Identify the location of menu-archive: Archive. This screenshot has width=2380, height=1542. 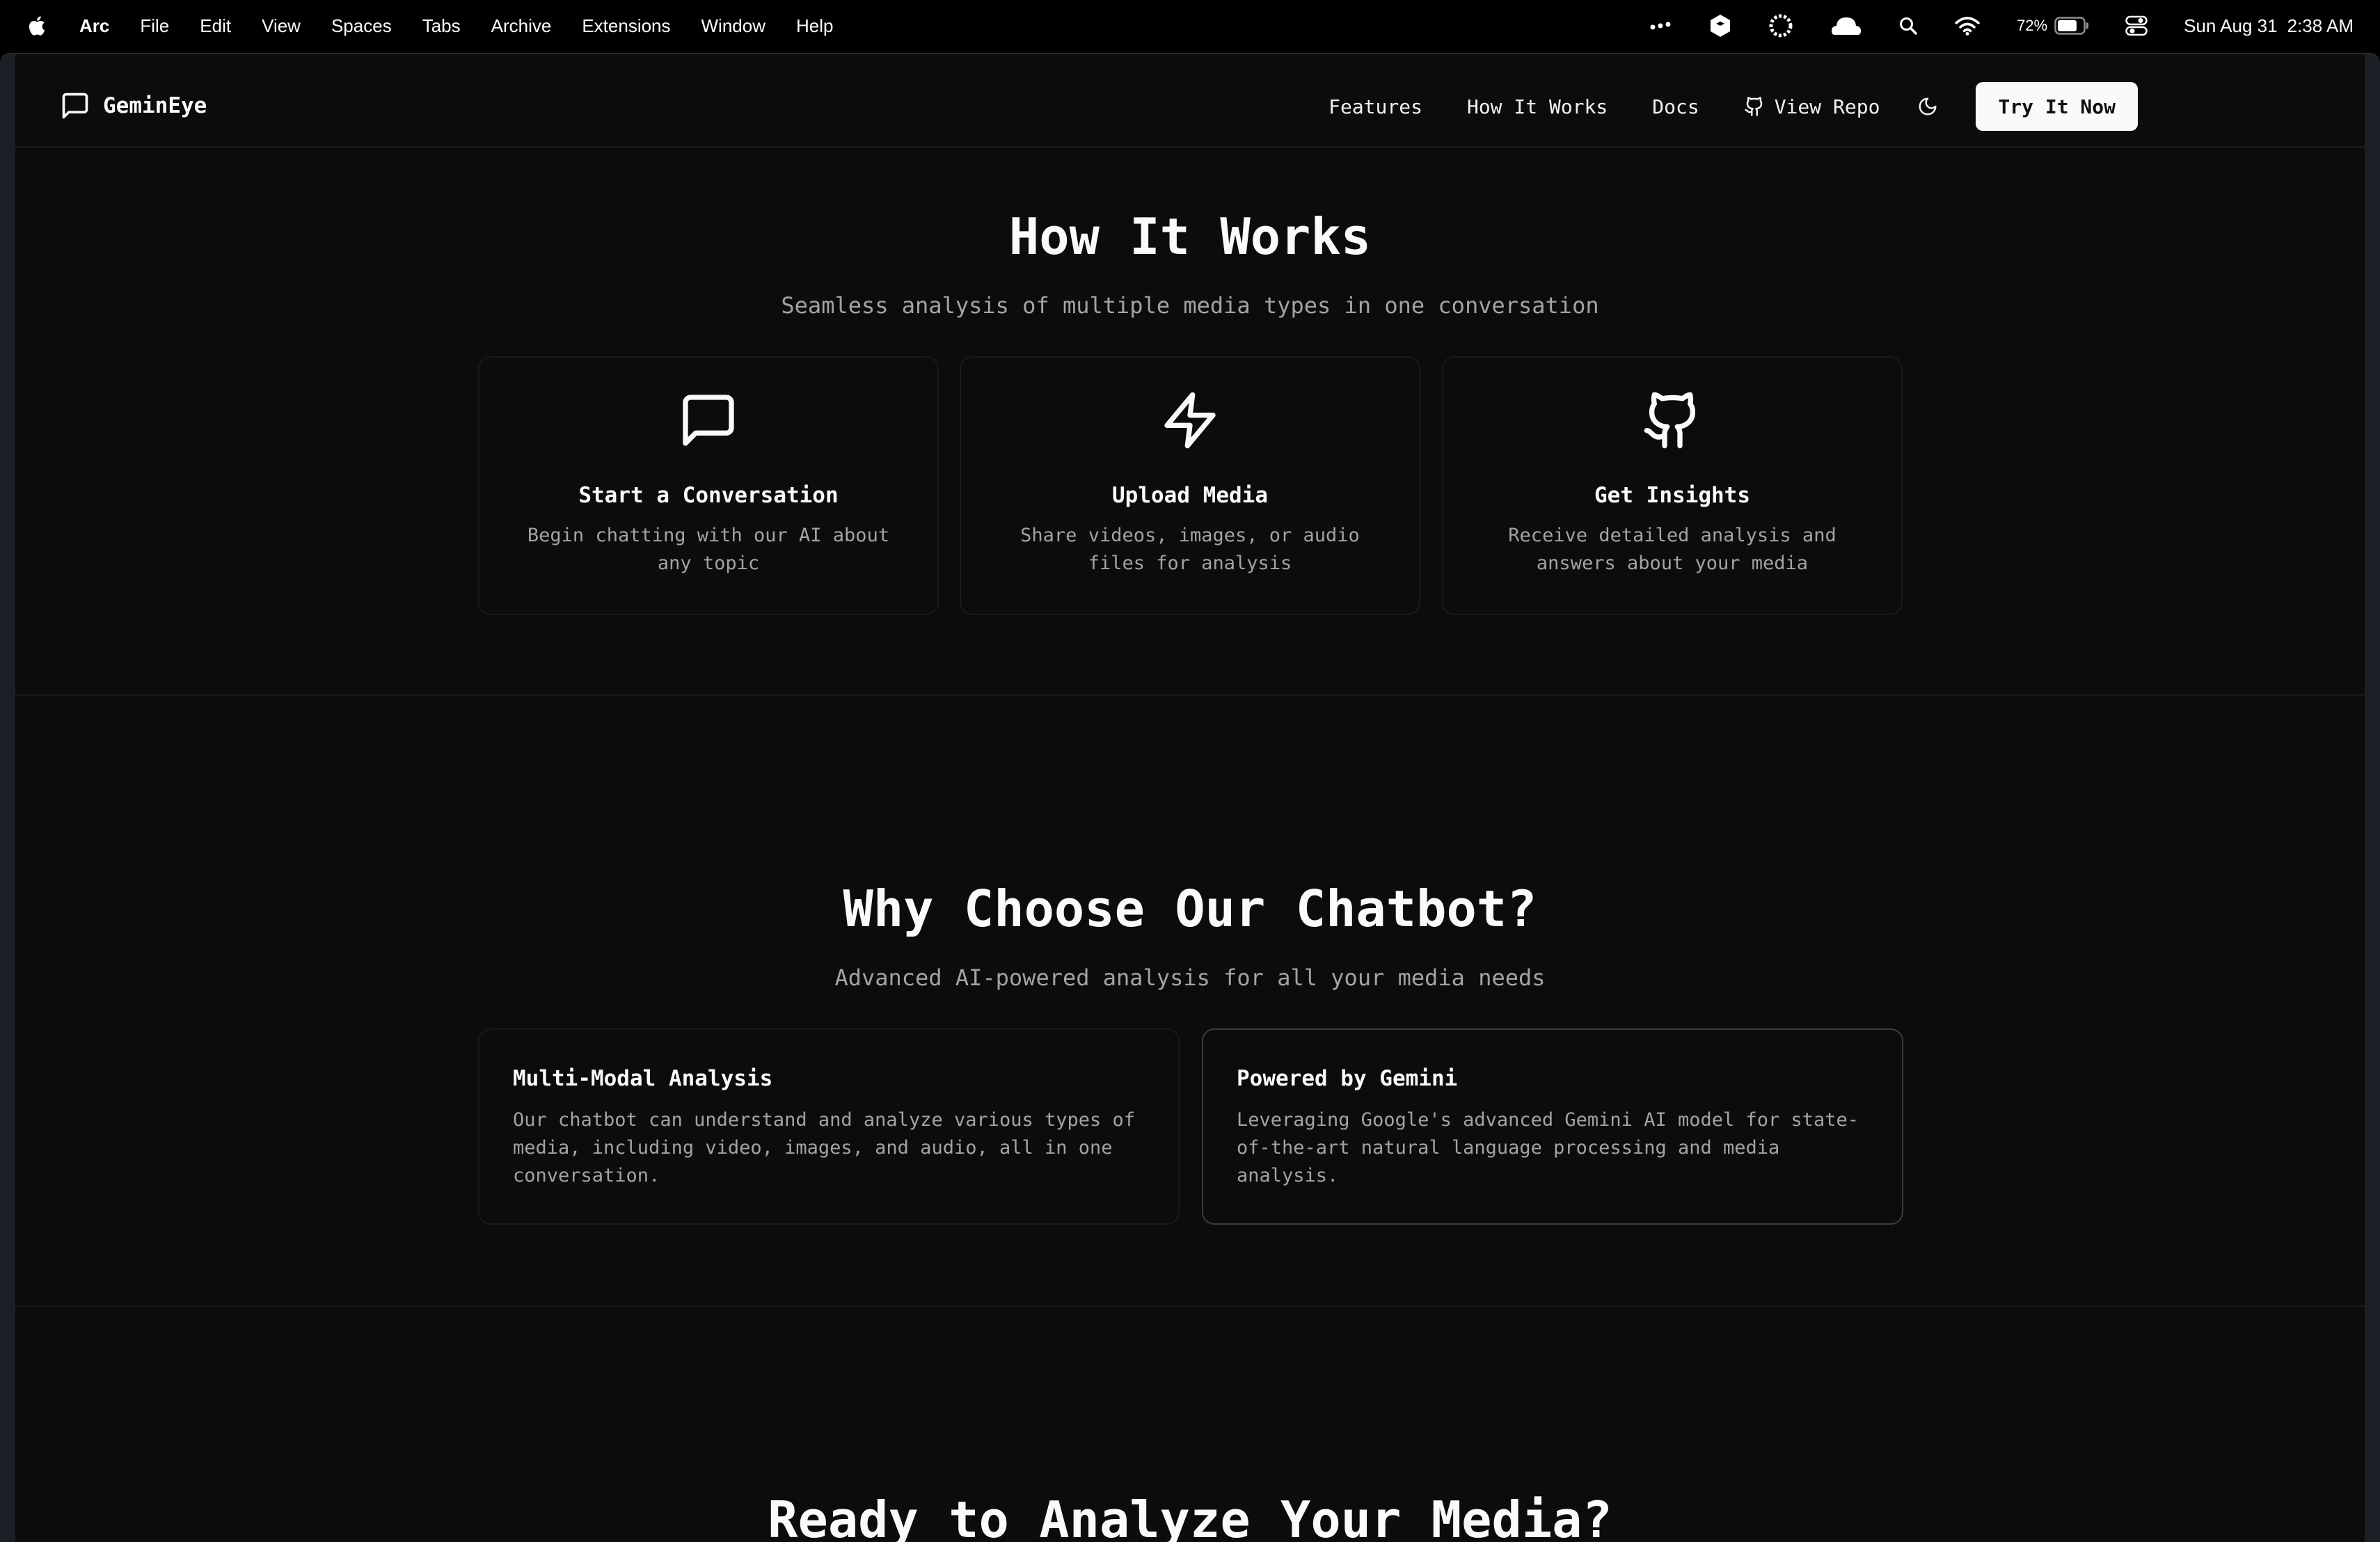
(521, 26).